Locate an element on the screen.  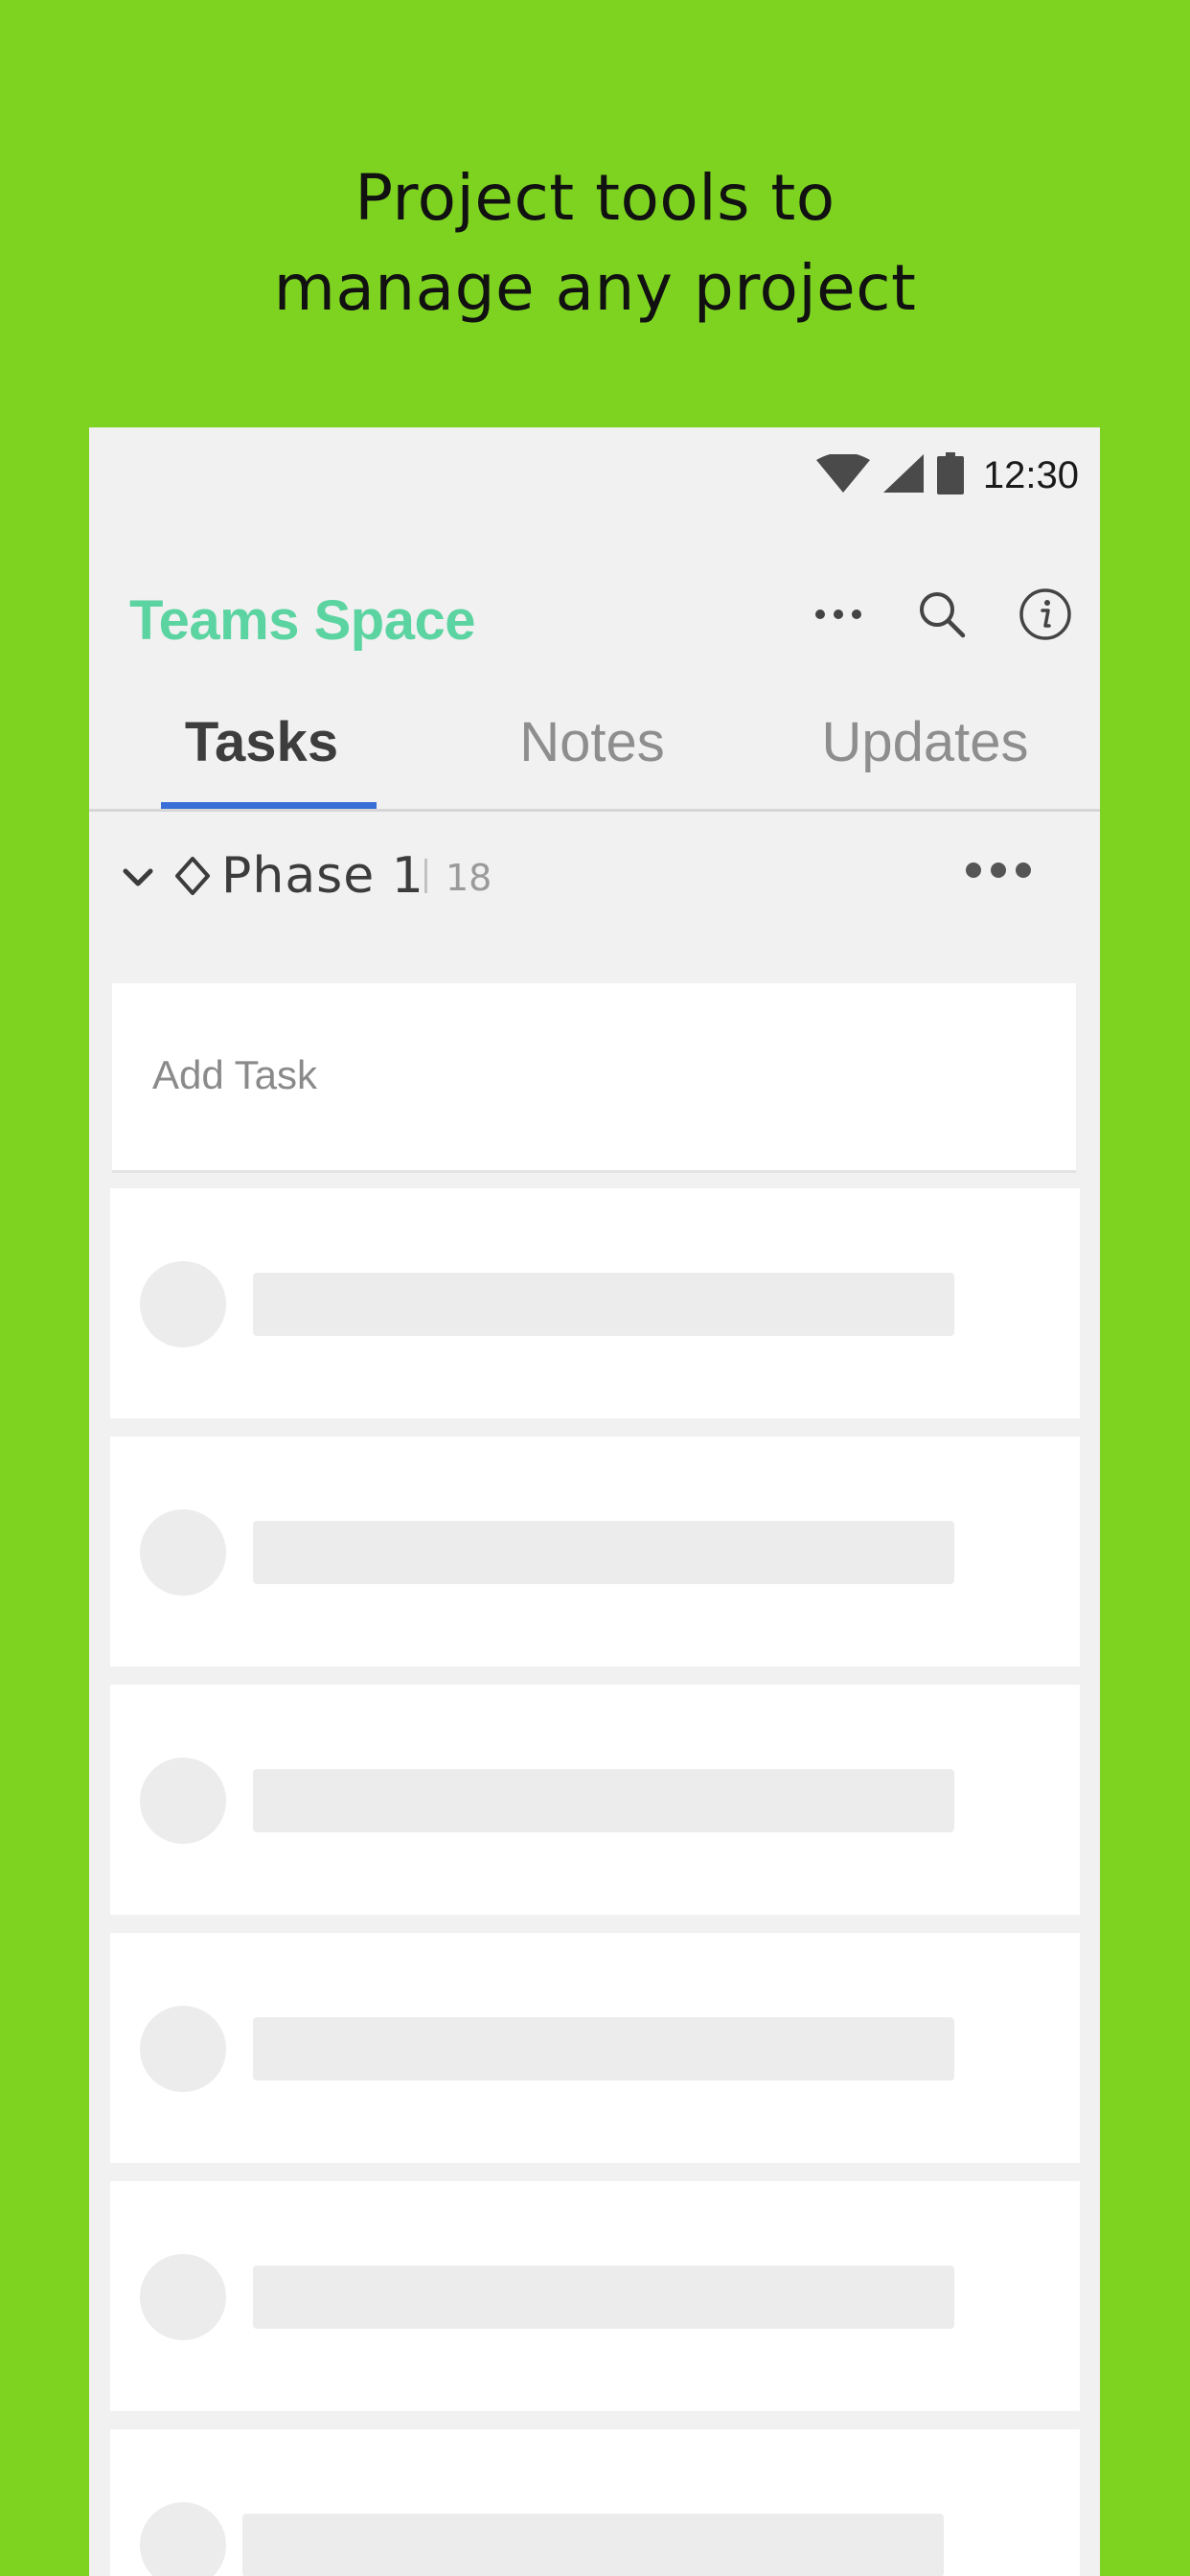
status-icons: 12:30 is located at coordinates (947, 475).